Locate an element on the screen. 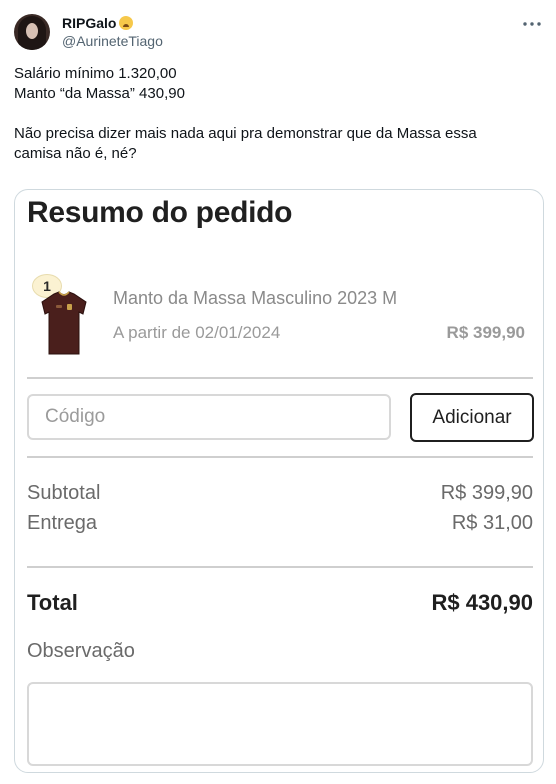 This screenshot has width=556, height=784. subtotal-value: R$ 399,90 is located at coordinates (486, 493).